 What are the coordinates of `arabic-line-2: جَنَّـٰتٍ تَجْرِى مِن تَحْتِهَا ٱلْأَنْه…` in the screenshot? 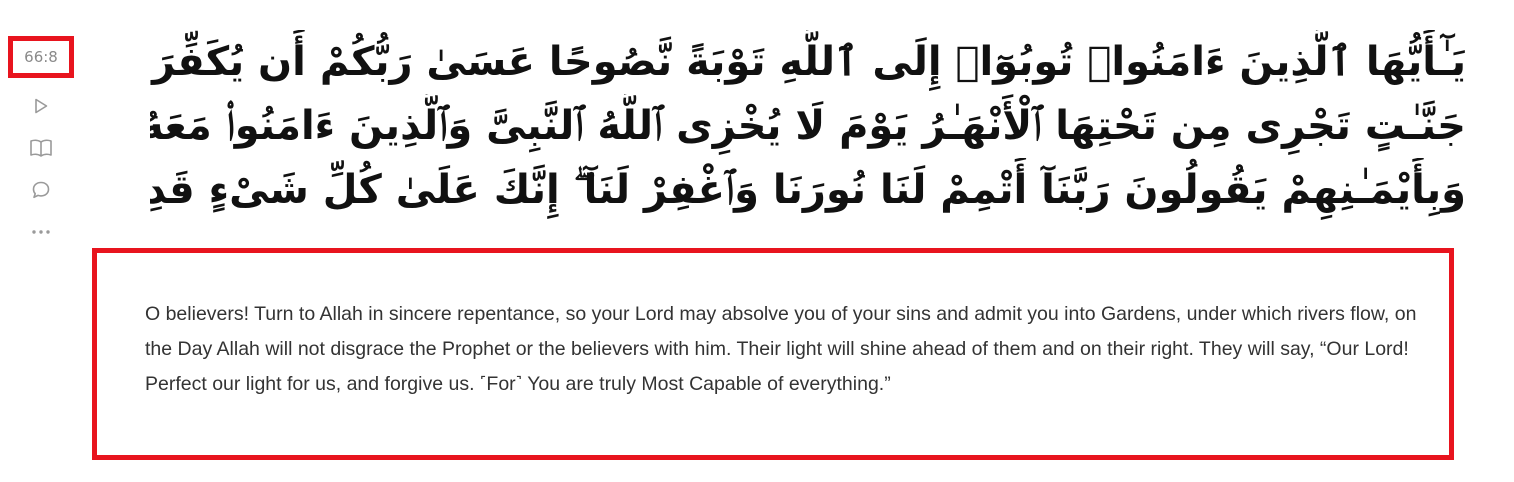 It's located at (808, 126).